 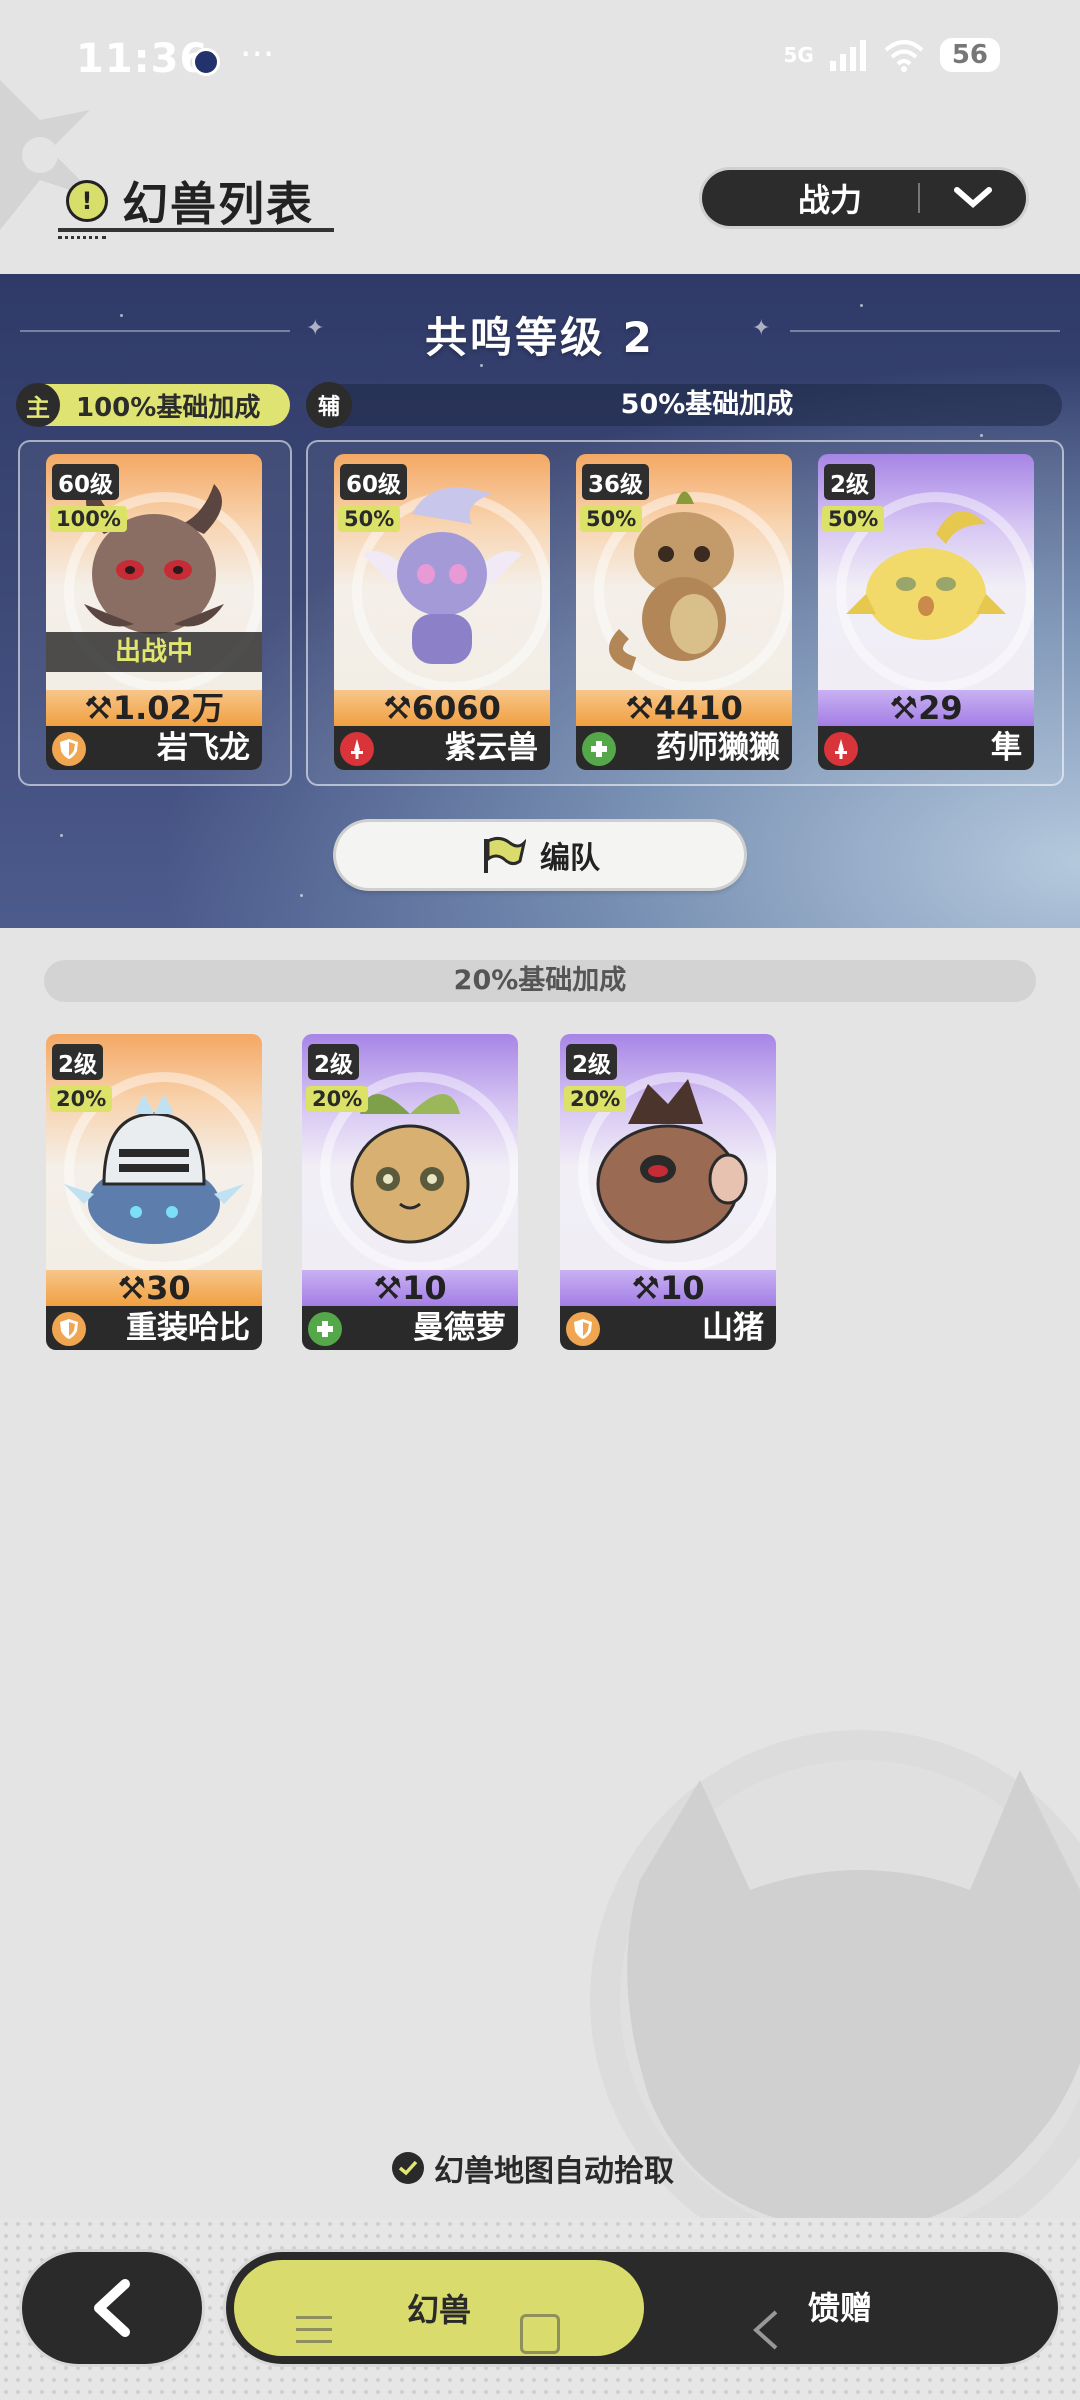 I want to click on power-value: ⚒1.02万, so click(x=154, y=708).